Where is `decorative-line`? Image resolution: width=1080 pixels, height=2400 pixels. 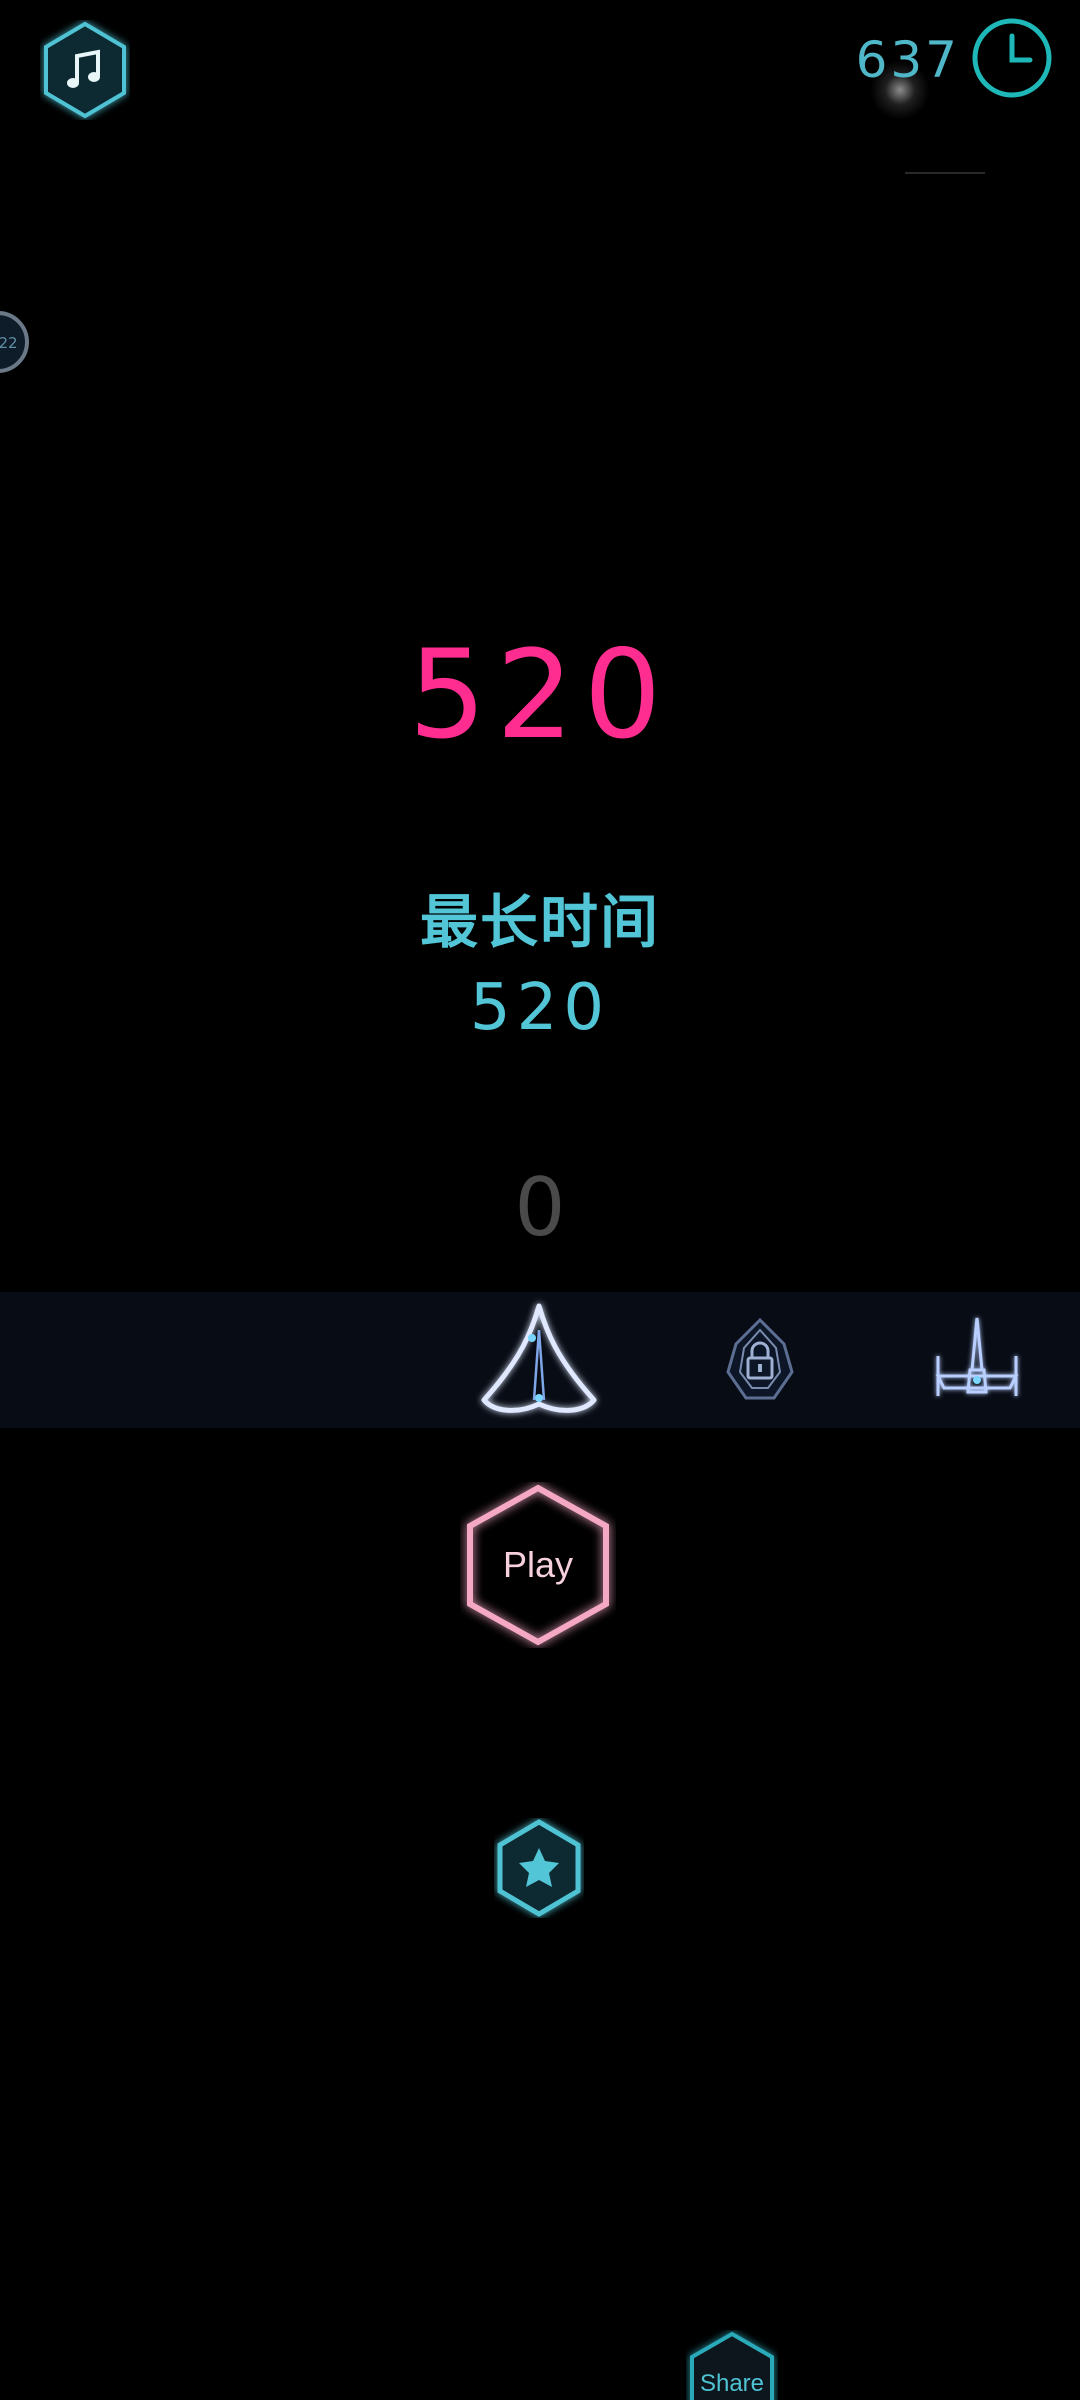 decorative-line is located at coordinates (945, 173).